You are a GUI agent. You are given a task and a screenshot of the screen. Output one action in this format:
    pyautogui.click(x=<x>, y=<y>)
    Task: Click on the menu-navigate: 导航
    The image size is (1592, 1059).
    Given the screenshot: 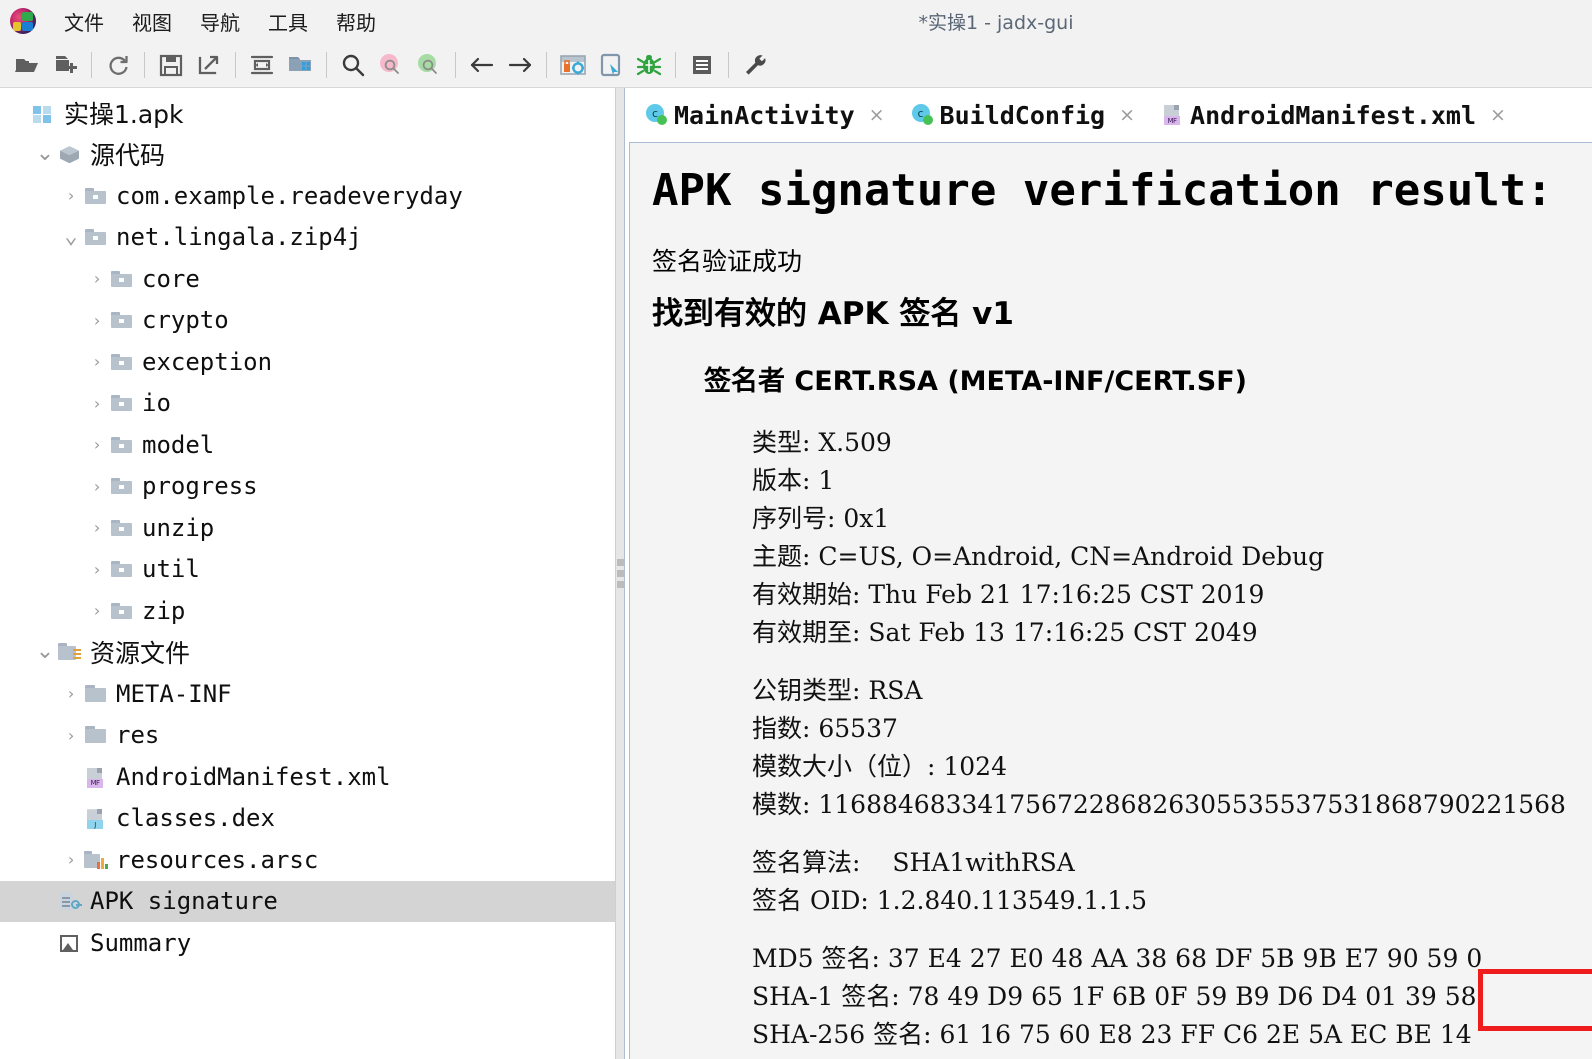 What is the action you would take?
    pyautogui.click(x=220, y=21)
    